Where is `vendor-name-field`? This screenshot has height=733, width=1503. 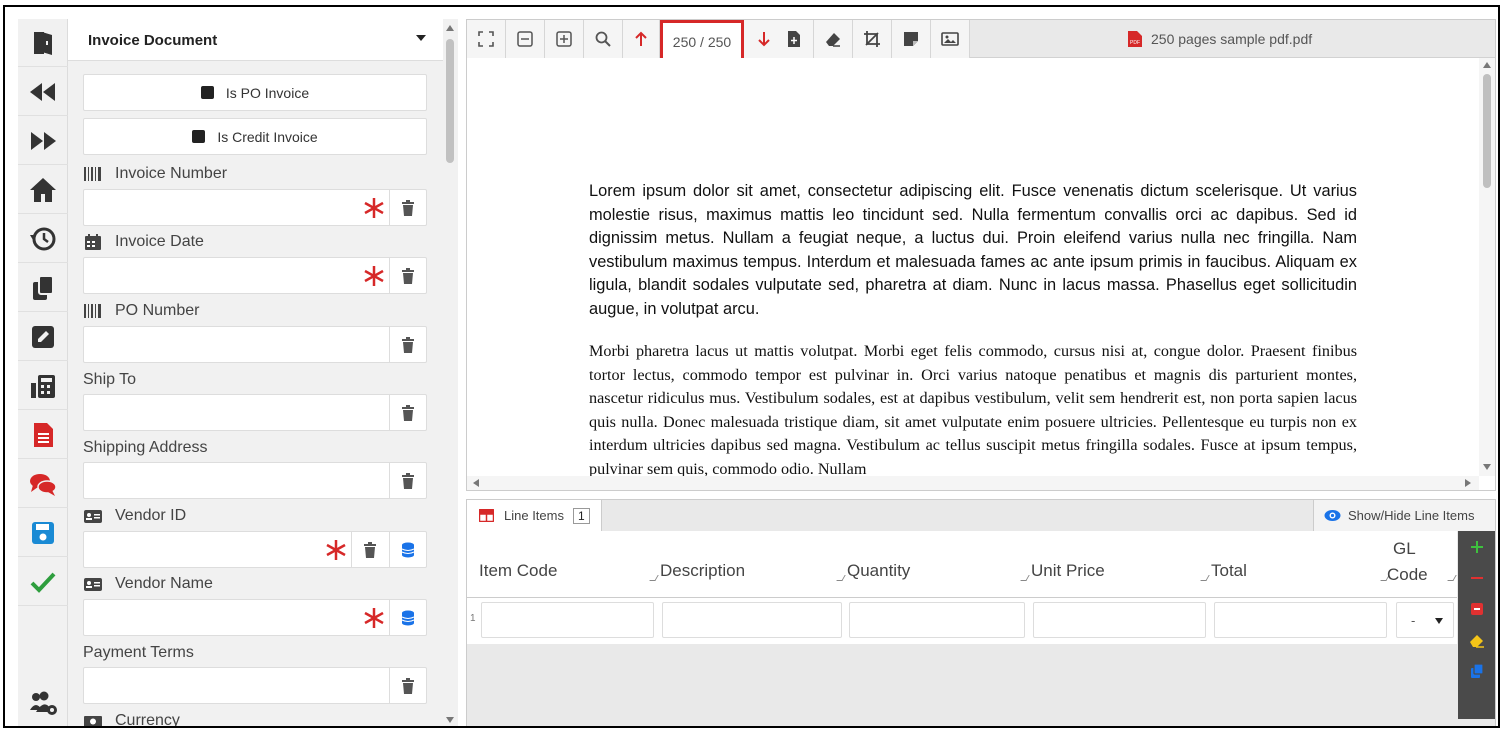 vendor-name-field is located at coordinates (255, 617).